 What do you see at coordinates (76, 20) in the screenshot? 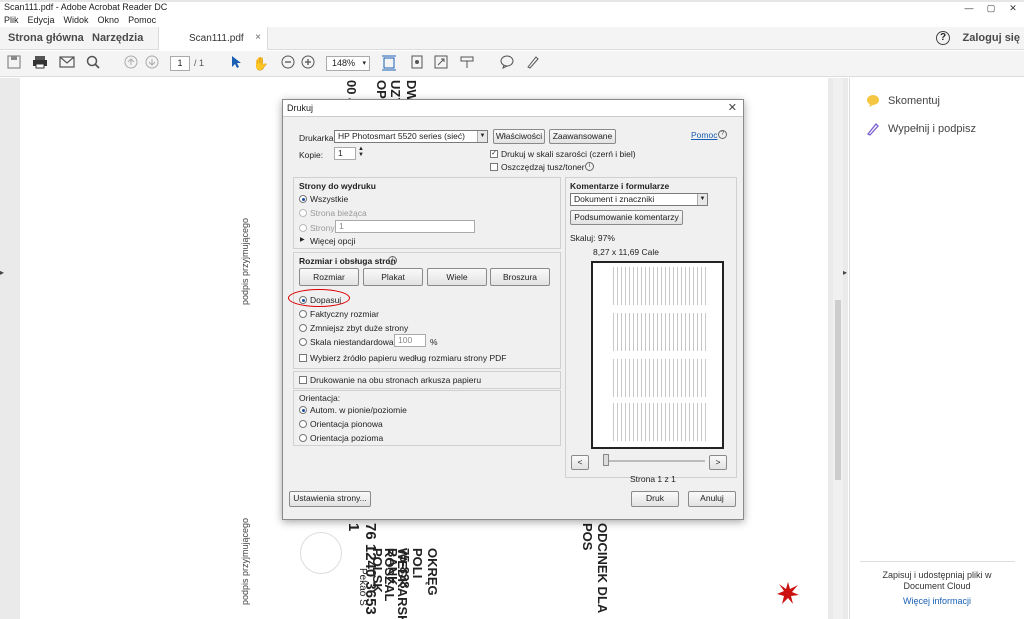
I see `menu-view: Widok` at bounding box center [76, 20].